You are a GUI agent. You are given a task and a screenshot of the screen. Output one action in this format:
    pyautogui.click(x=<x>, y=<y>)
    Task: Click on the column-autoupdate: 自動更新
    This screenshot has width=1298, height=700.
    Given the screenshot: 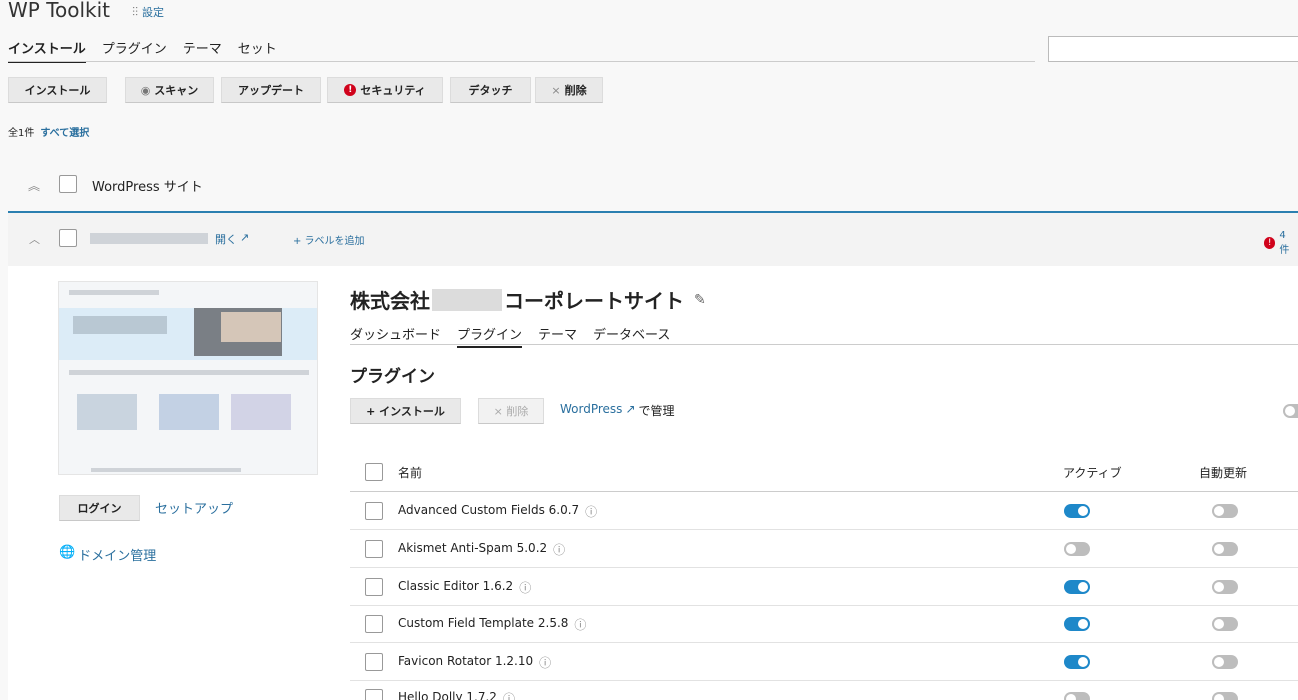 What is the action you would take?
    pyautogui.click(x=1223, y=472)
    